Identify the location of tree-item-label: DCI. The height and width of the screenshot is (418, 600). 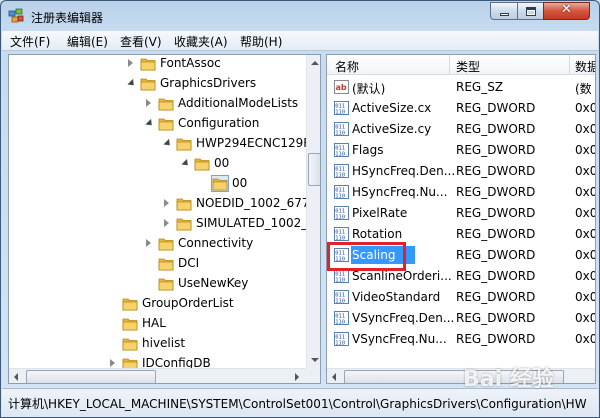
(189, 263).